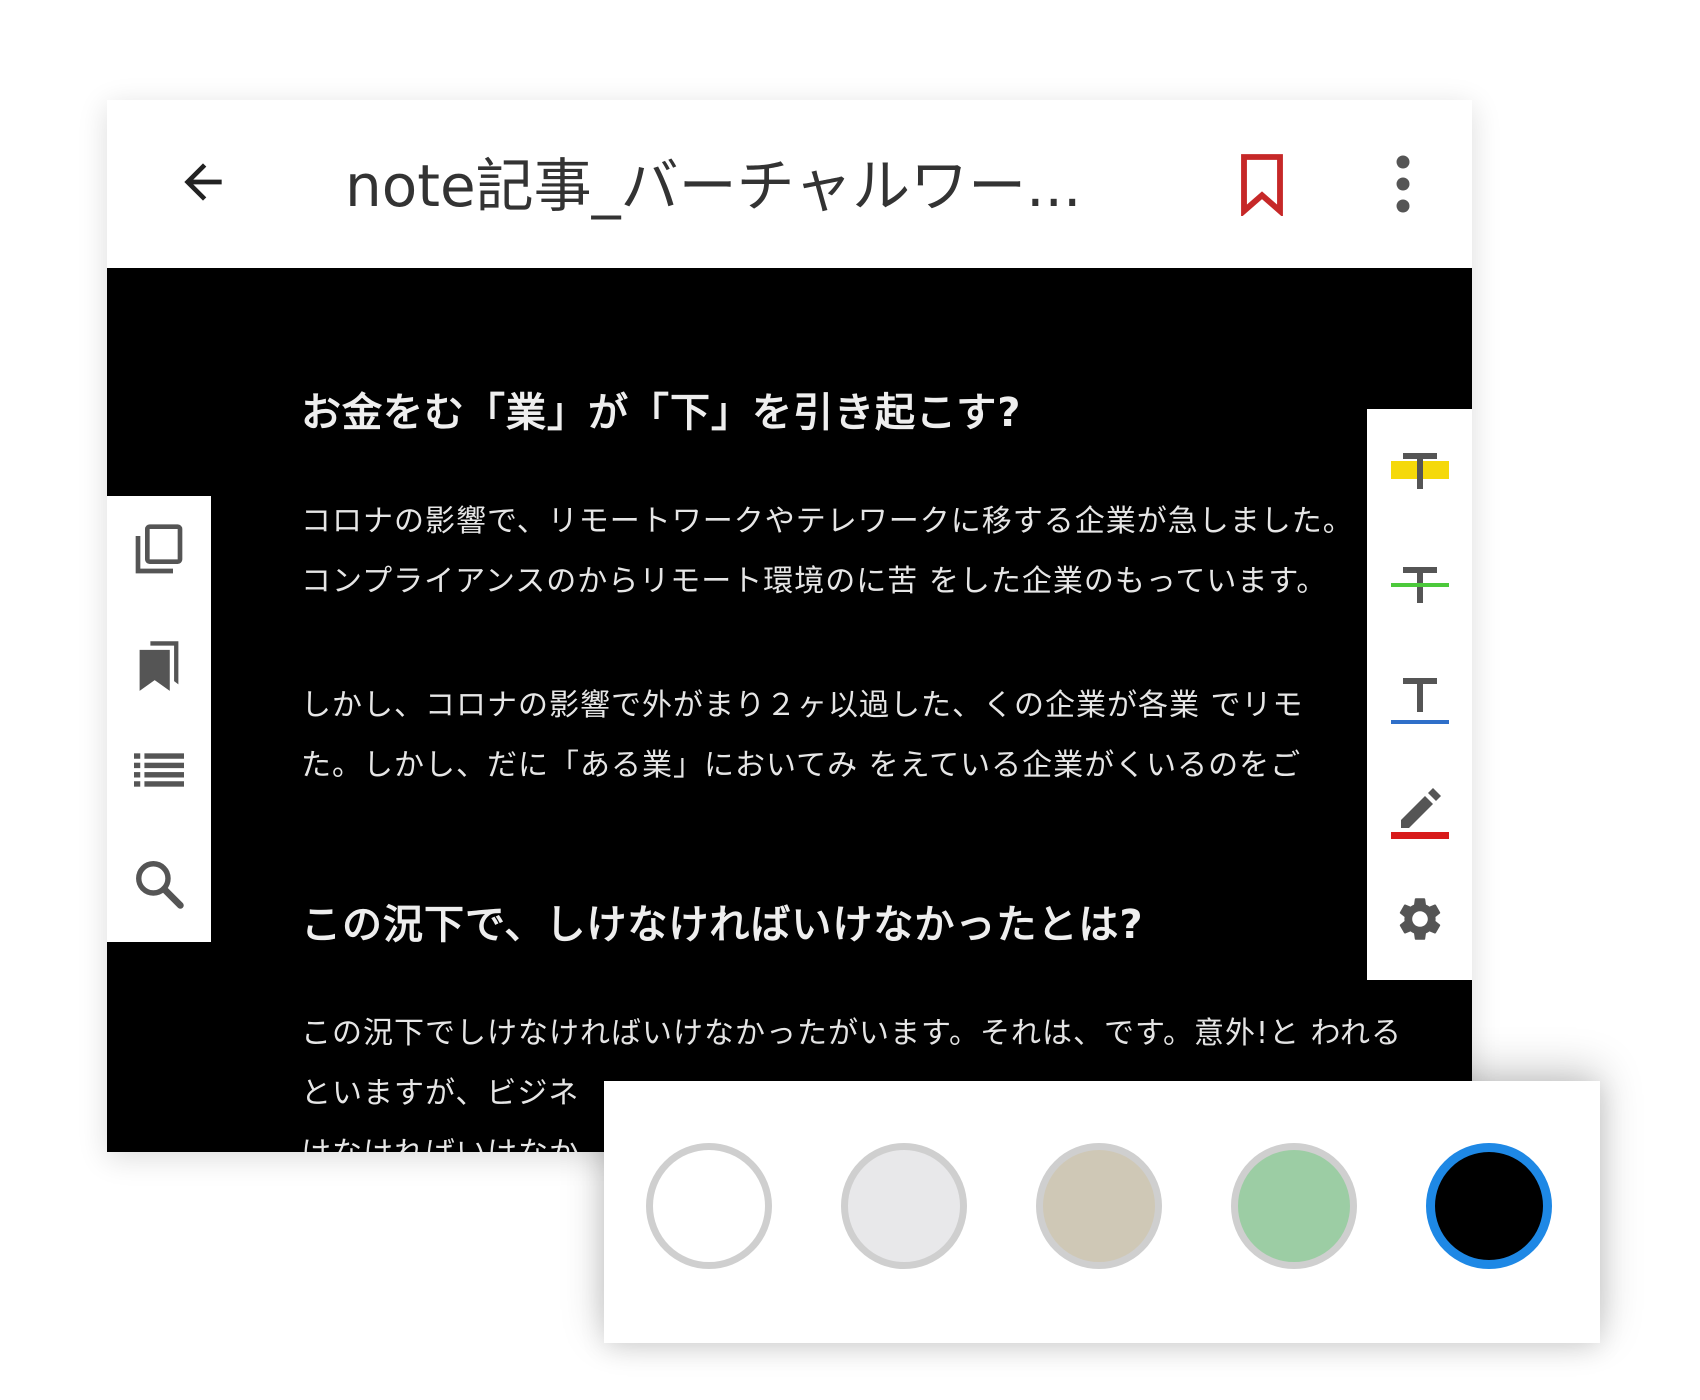 The image size is (1700, 1400). I want to click on table-of-contents-button, so click(159, 772).